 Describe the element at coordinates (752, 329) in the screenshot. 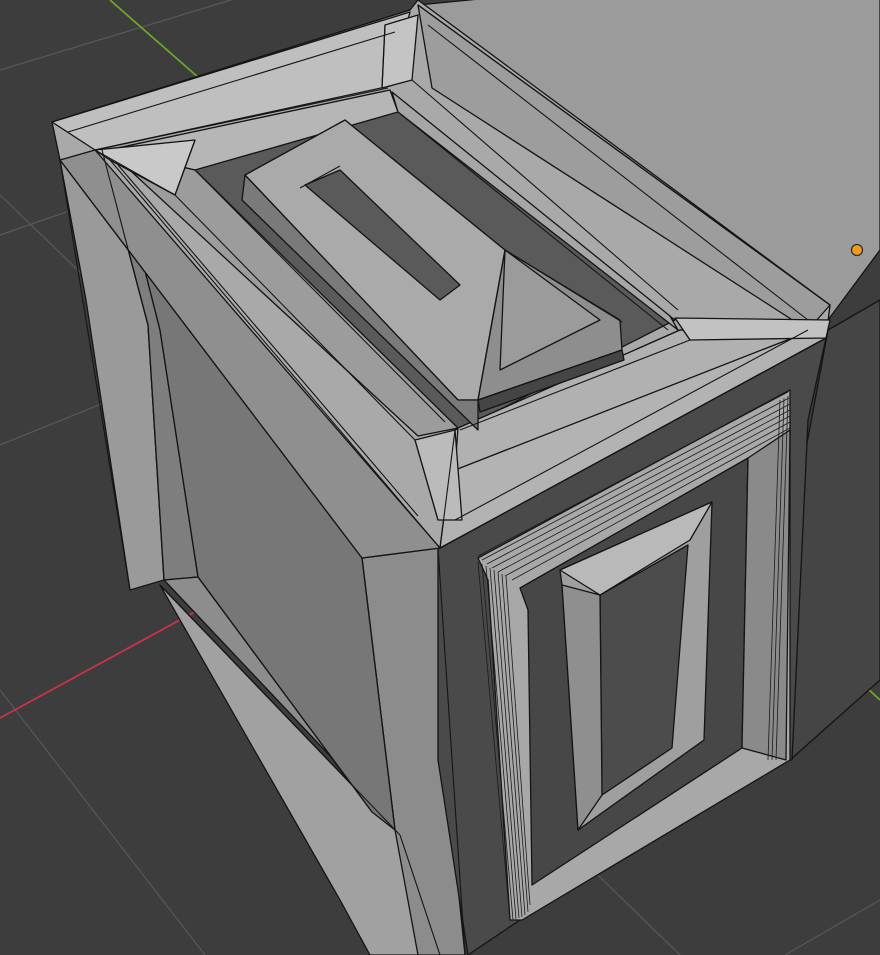

I see `corner-bevel-right` at that location.